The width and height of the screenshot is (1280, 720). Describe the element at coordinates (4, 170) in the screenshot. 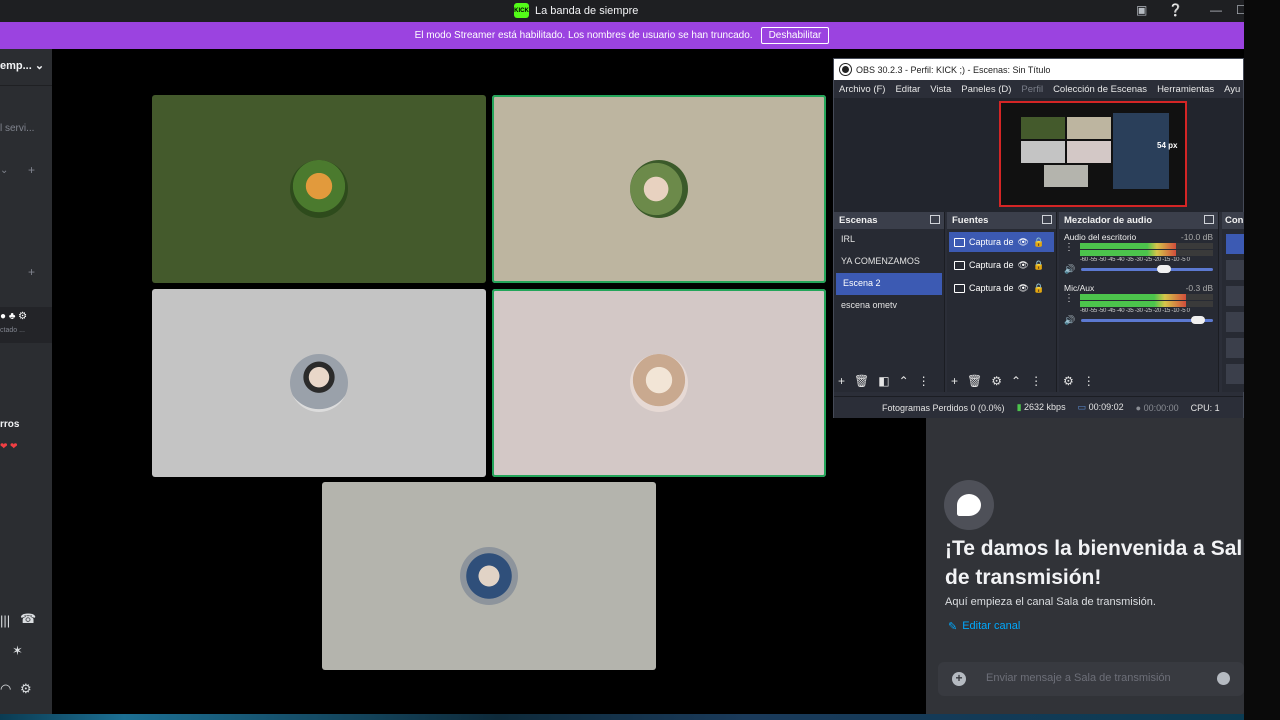

I see `chevron-icon: ⌄` at that location.